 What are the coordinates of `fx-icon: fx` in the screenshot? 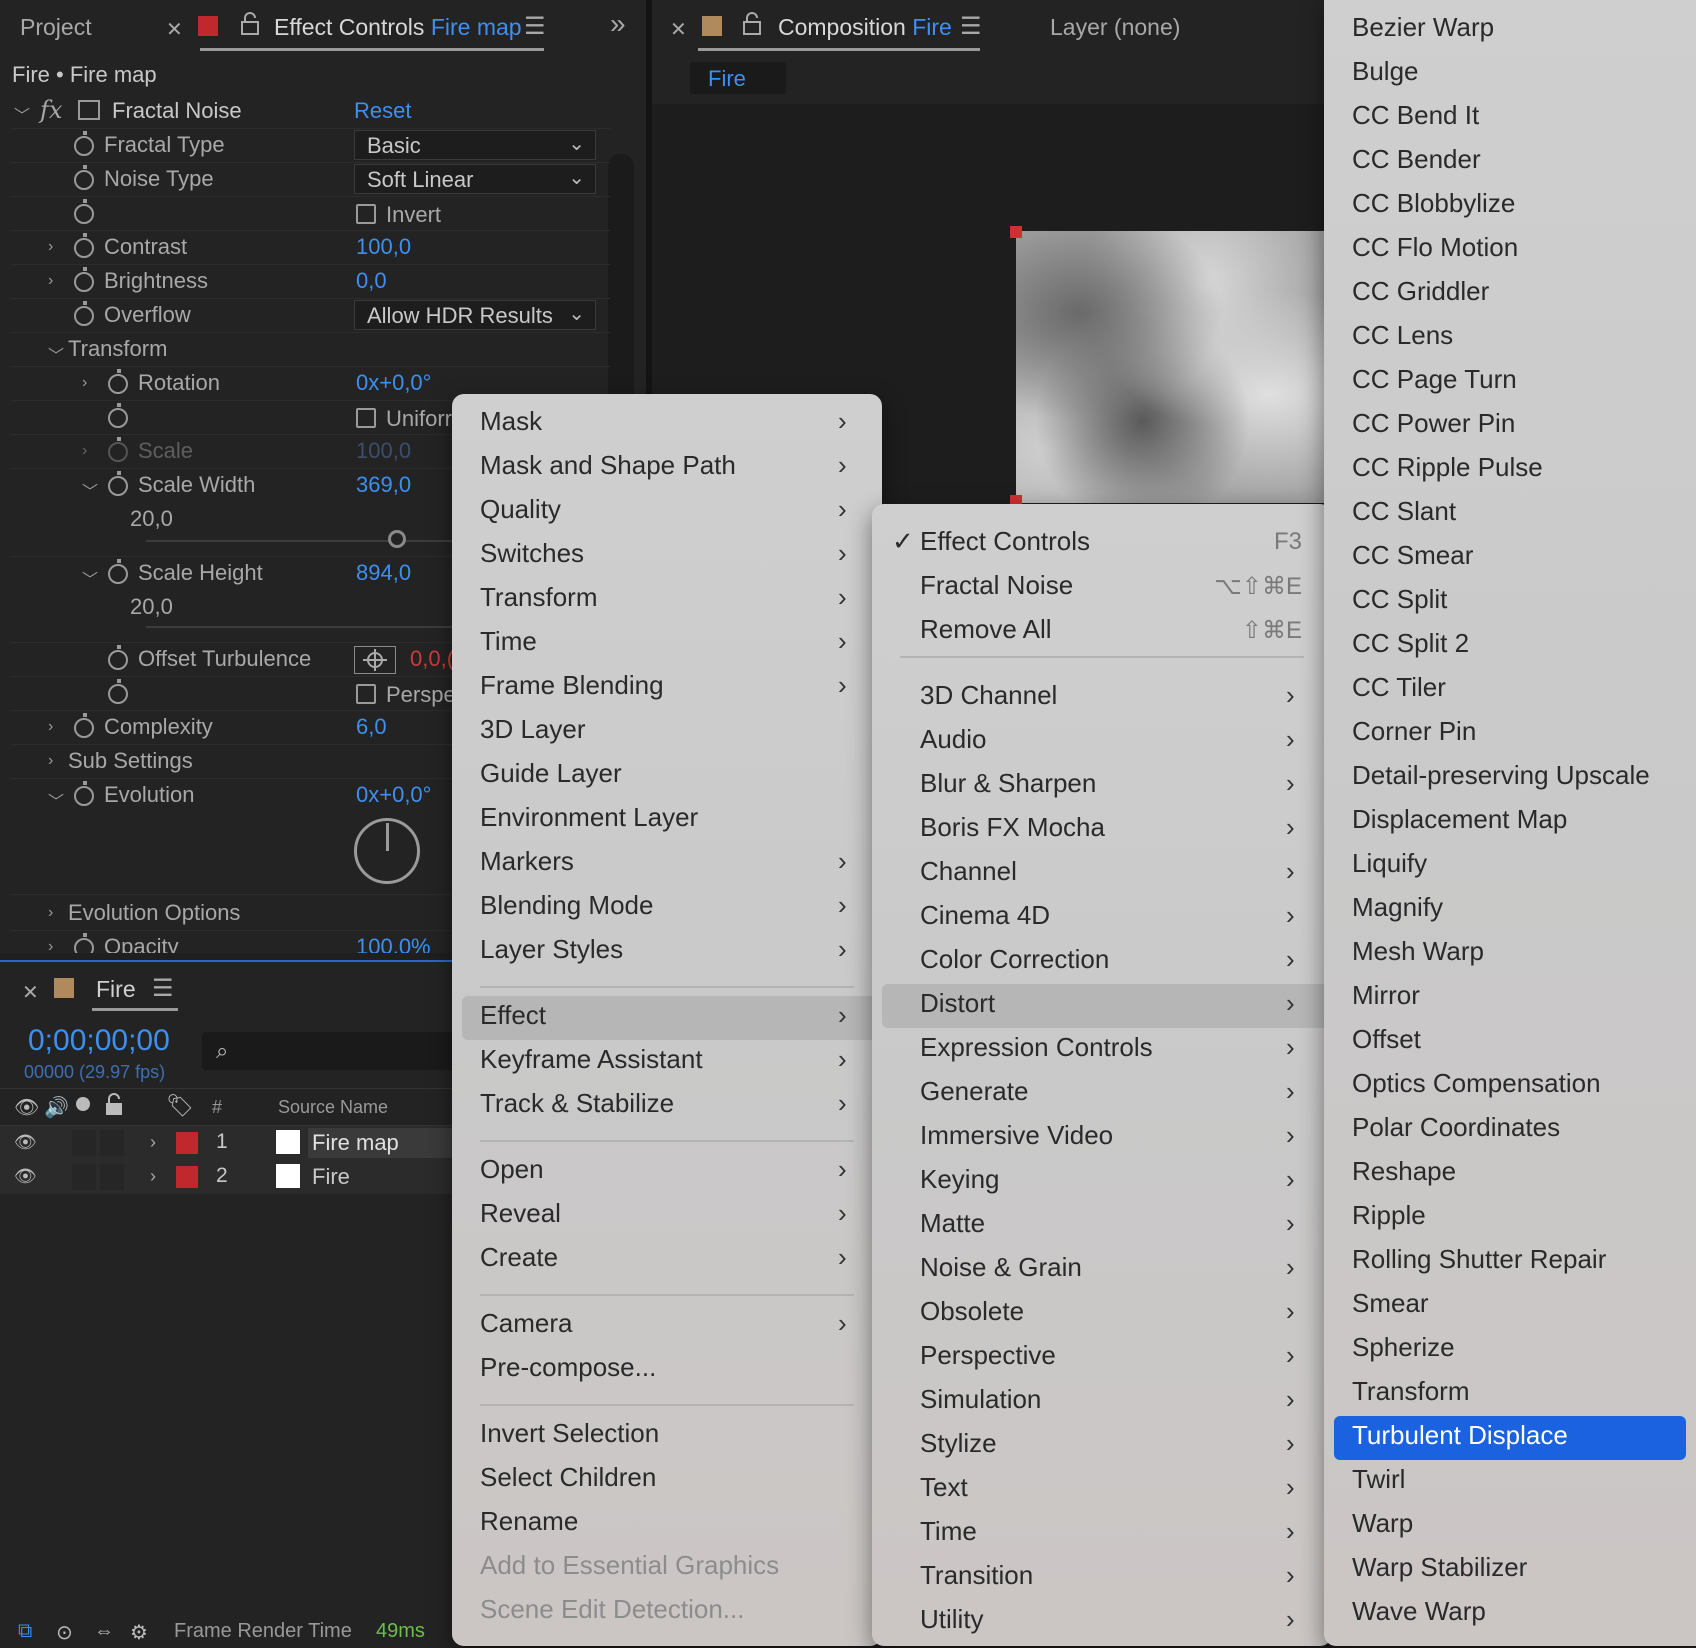 It's located at (51, 110).